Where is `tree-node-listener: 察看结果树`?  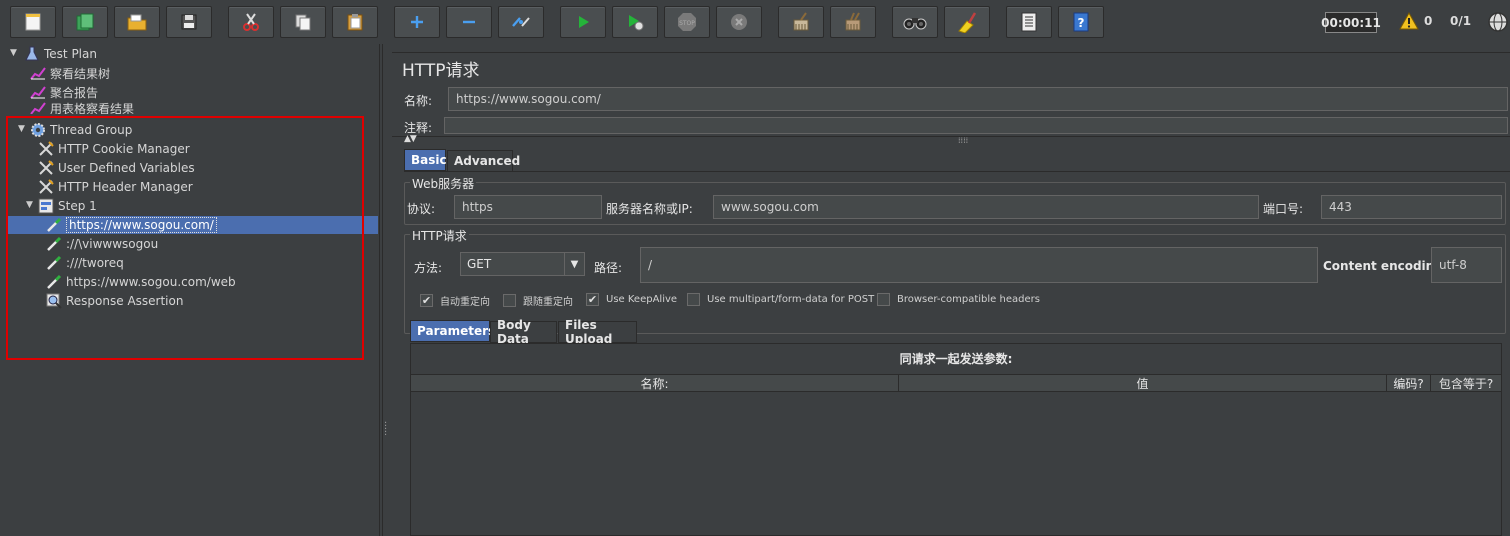
tree-node-listener: 察看结果树 is located at coordinates (70, 73).